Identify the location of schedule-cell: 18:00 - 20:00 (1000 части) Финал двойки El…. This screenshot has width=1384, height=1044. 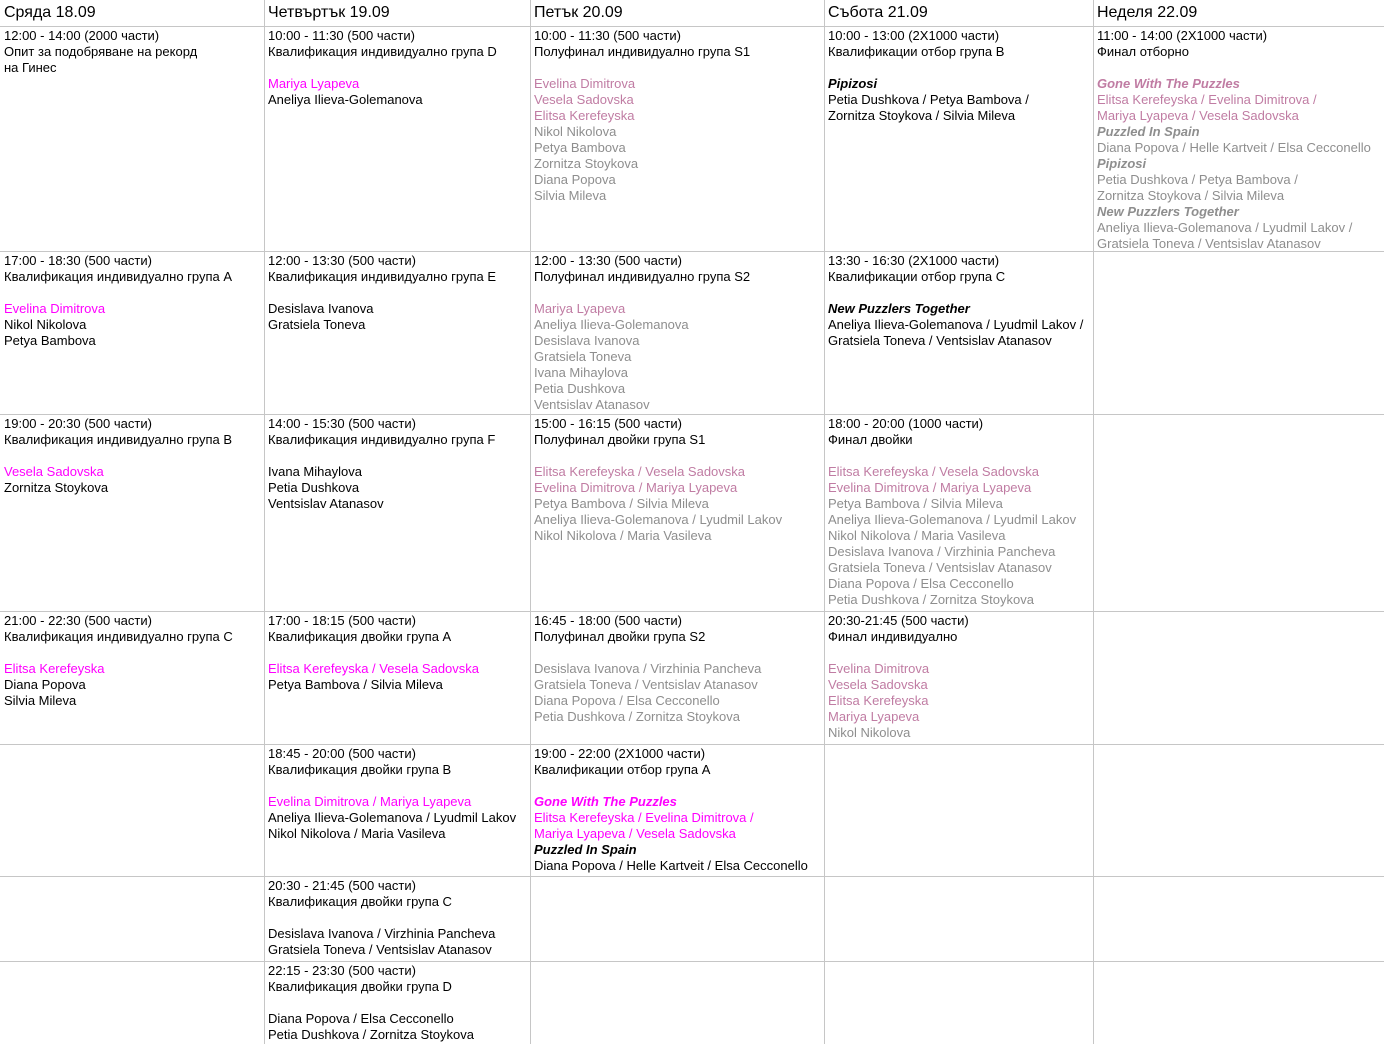
(959, 513).